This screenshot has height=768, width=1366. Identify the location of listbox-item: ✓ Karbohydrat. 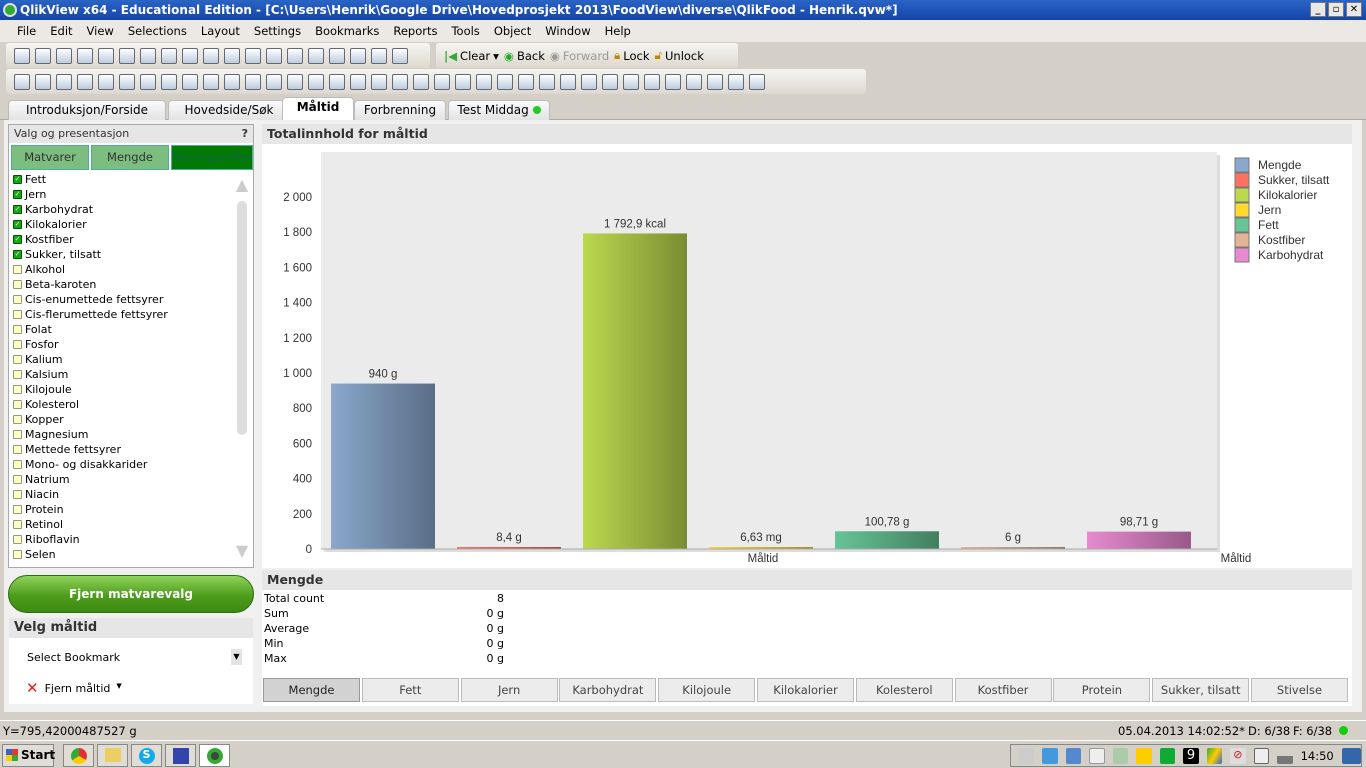
(122, 209).